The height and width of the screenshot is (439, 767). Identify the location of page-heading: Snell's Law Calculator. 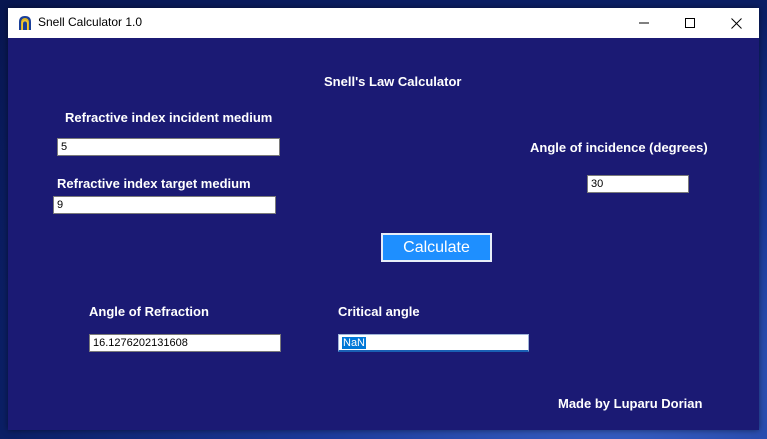
(393, 81).